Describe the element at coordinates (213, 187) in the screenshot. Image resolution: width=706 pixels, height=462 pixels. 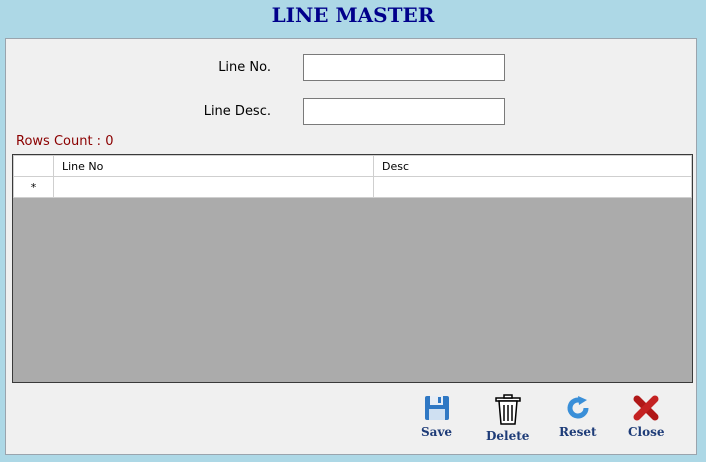
I see `new-row-line-no-cell` at that location.